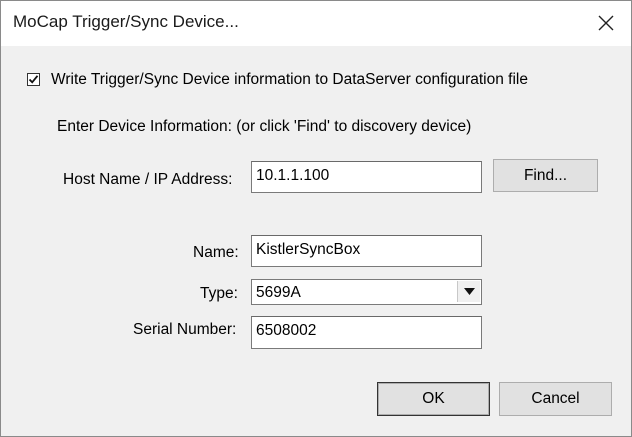 The image size is (632, 437). What do you see at coordinates (366, 251) in the screenshot?
I see `name-input: KistlerSyncBox` at bounding box center [366, 251].